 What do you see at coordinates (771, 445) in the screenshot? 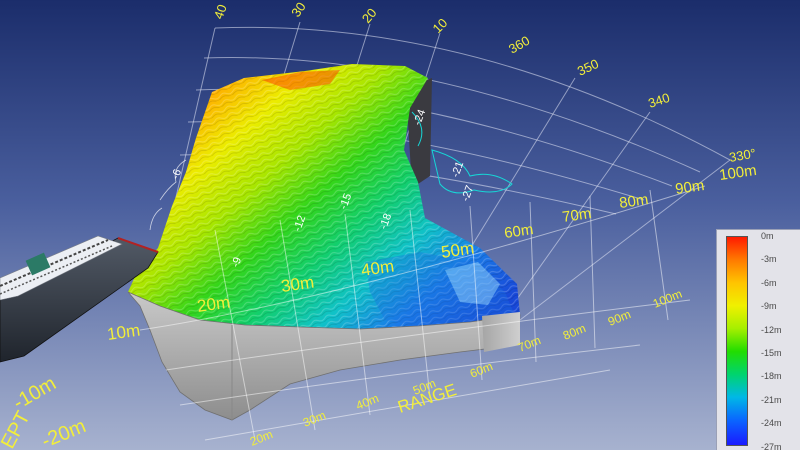
I see `legend-depth-label: -27m` at bounding box center [771, 445].